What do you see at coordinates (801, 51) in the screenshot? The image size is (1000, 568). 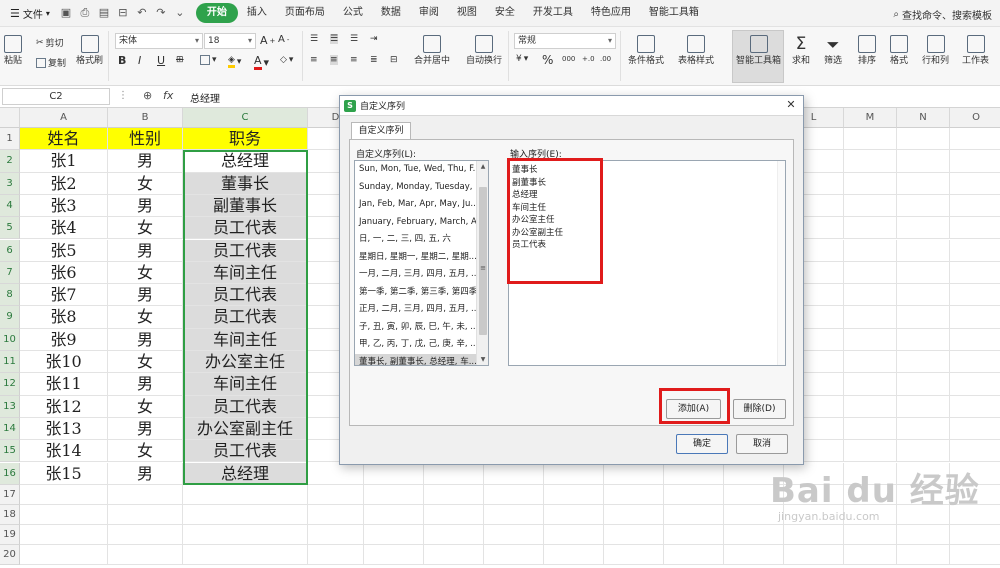 I see `sum-button: Σ 求和` at bounding box center [801, 51].